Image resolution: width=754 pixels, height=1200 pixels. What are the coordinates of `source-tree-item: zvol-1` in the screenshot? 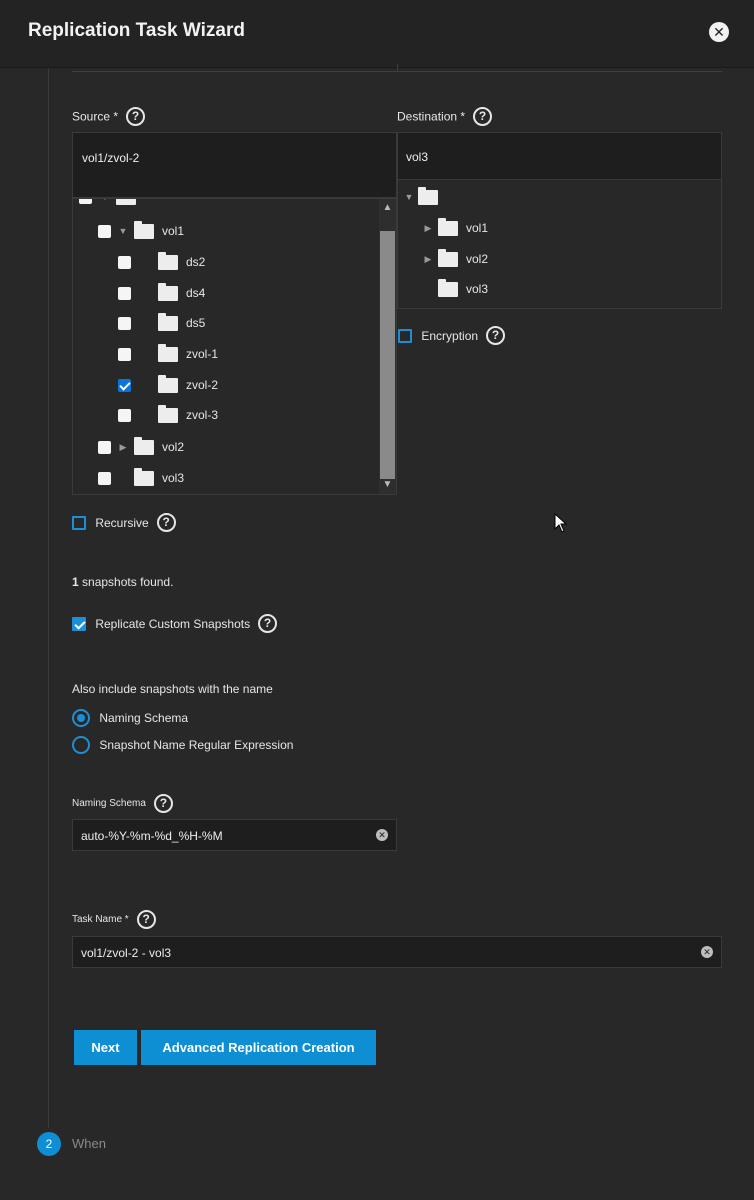 It's located at (168, 354).